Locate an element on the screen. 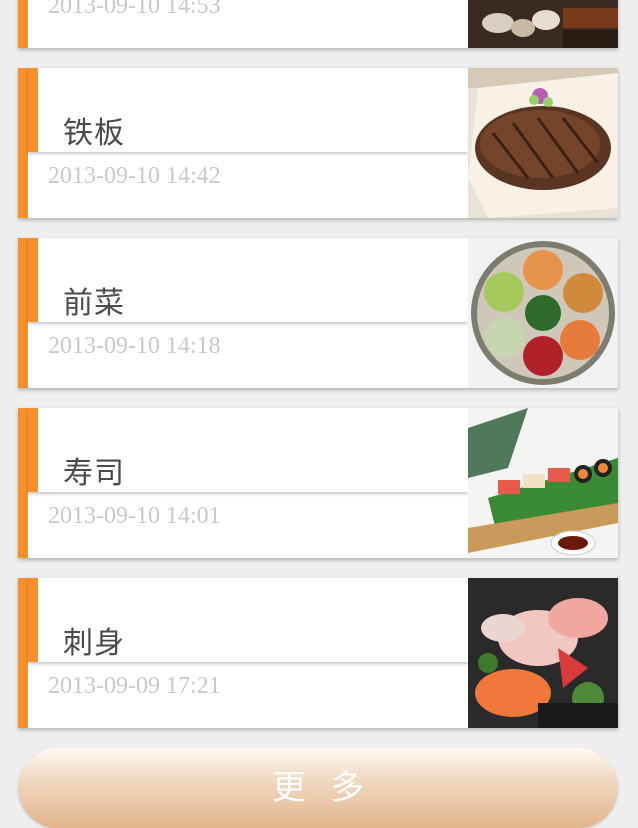 This screenshot has width=638, height=828. item-title: 前菜 is located at coordinates (94, 303).